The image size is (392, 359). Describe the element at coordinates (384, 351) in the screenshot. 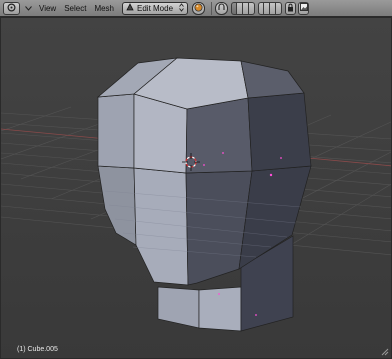

I see `resize-grip-icon` at that location.